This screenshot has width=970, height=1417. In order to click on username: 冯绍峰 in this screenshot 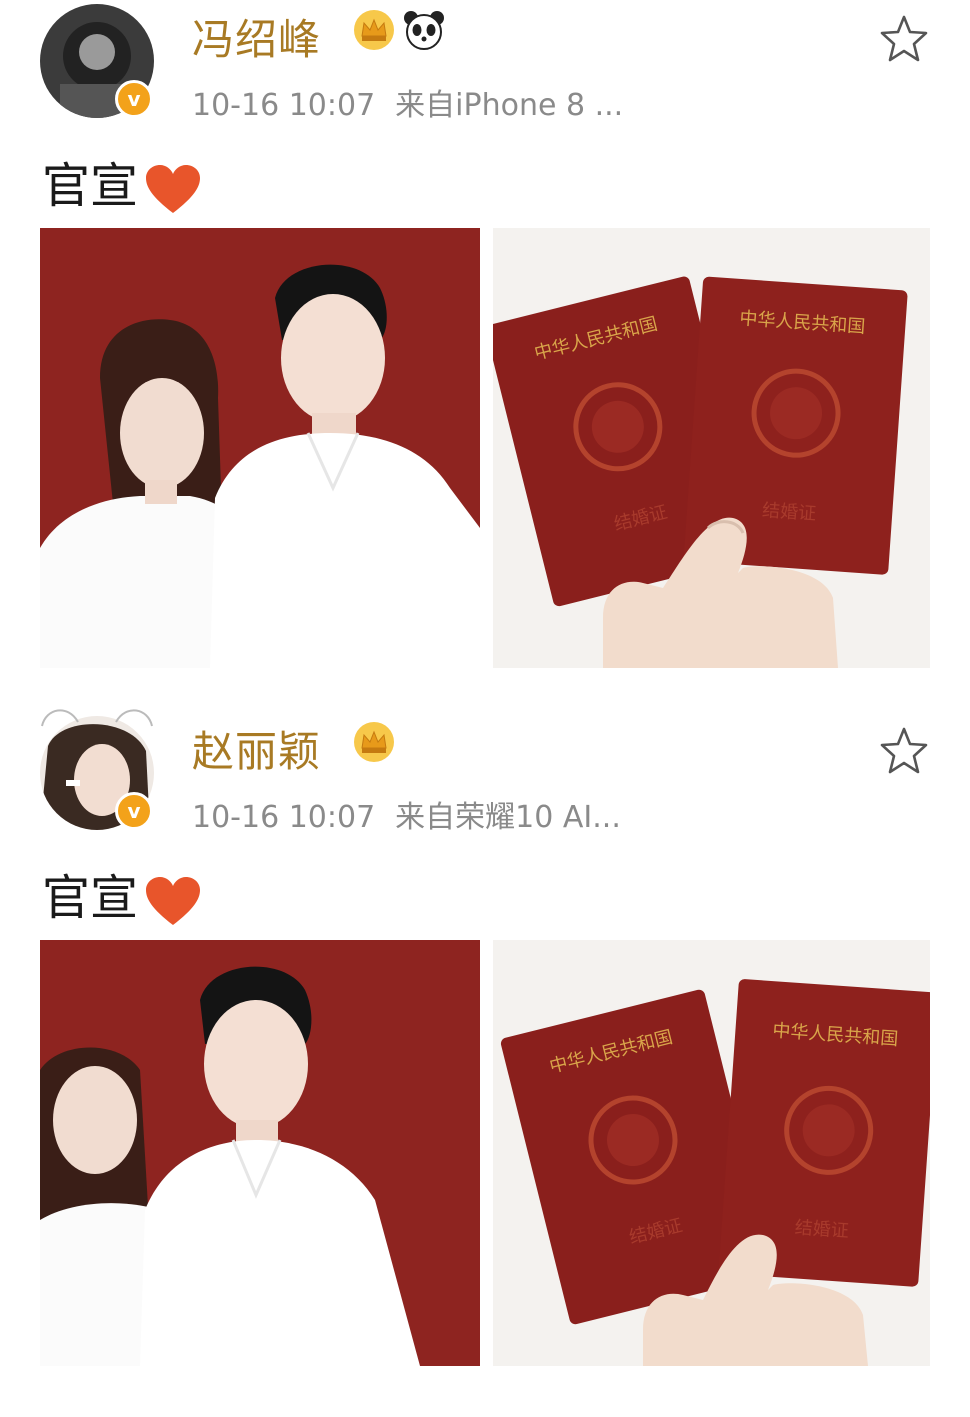, I will do `click(256, 36)`.